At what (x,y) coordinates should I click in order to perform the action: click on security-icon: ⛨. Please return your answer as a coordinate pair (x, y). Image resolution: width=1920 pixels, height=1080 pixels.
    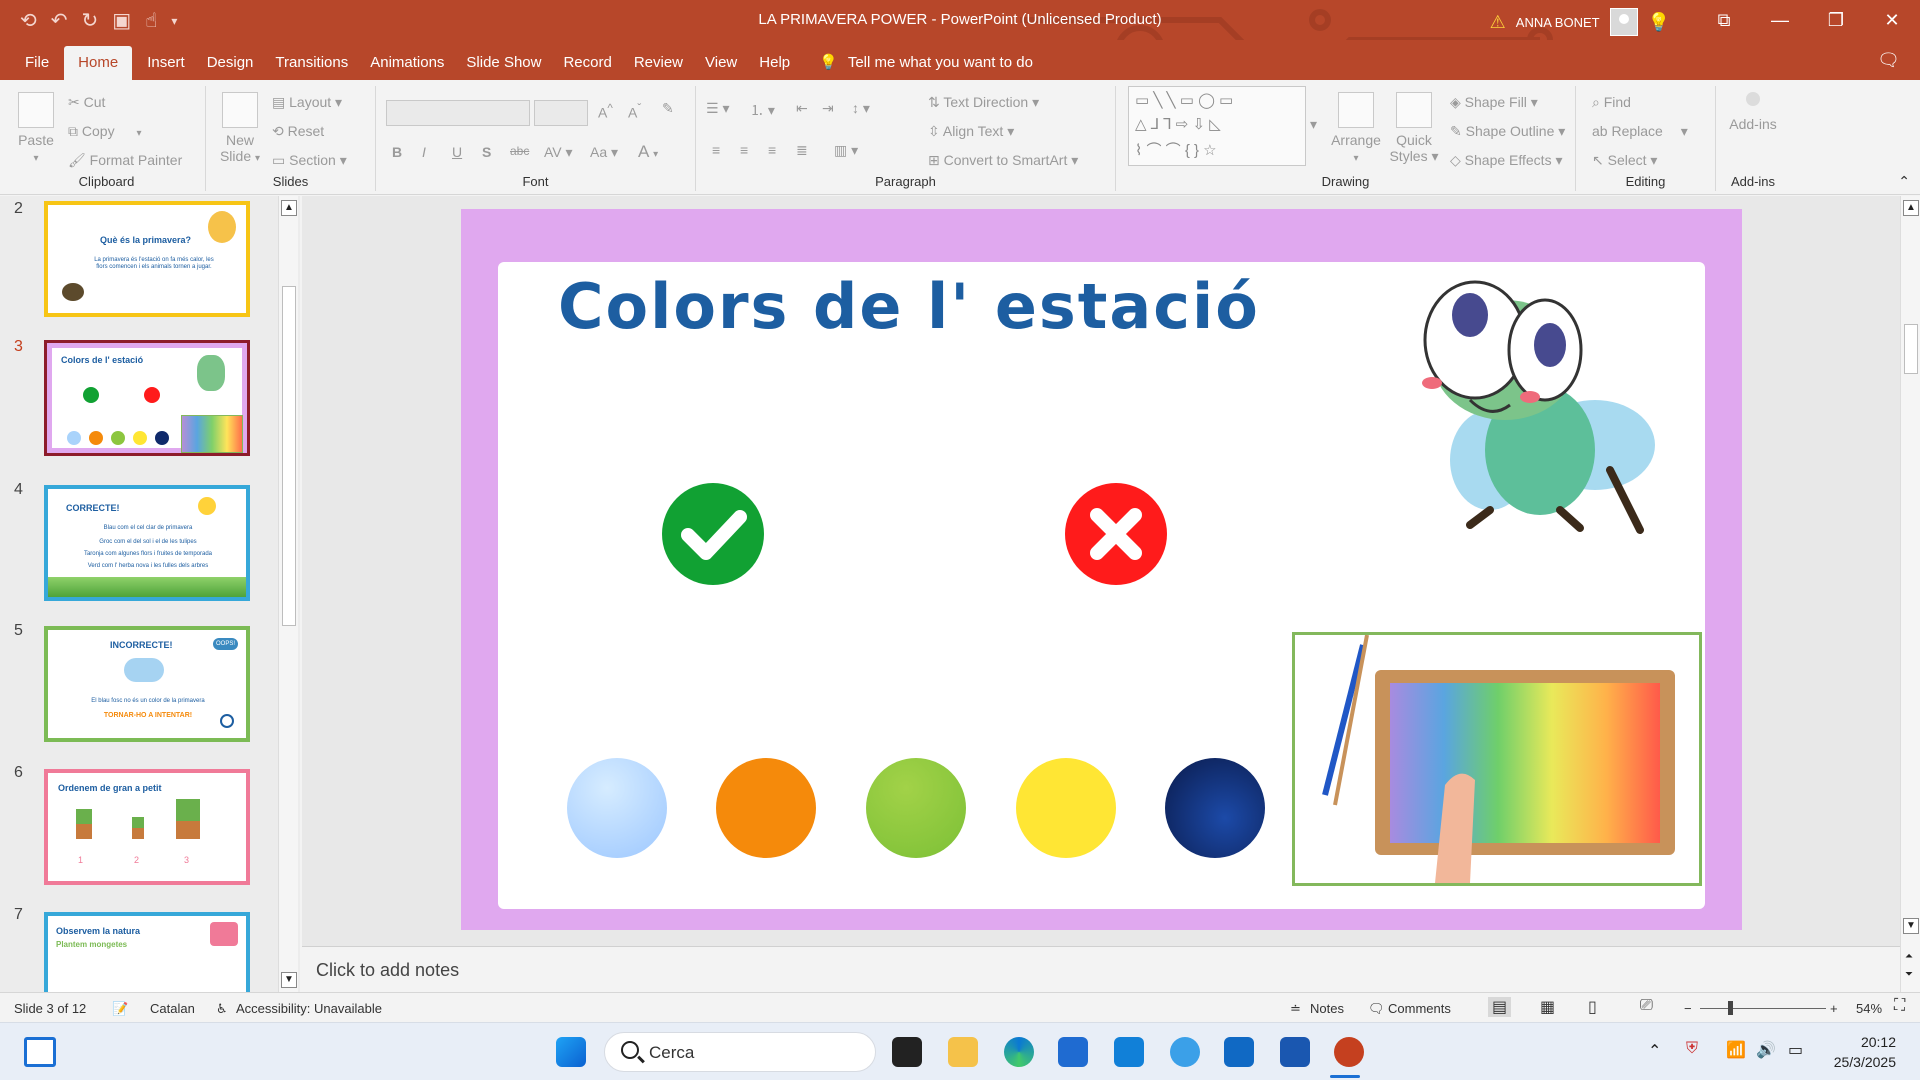
    Looking at the image, I should click on (1692, 1049).